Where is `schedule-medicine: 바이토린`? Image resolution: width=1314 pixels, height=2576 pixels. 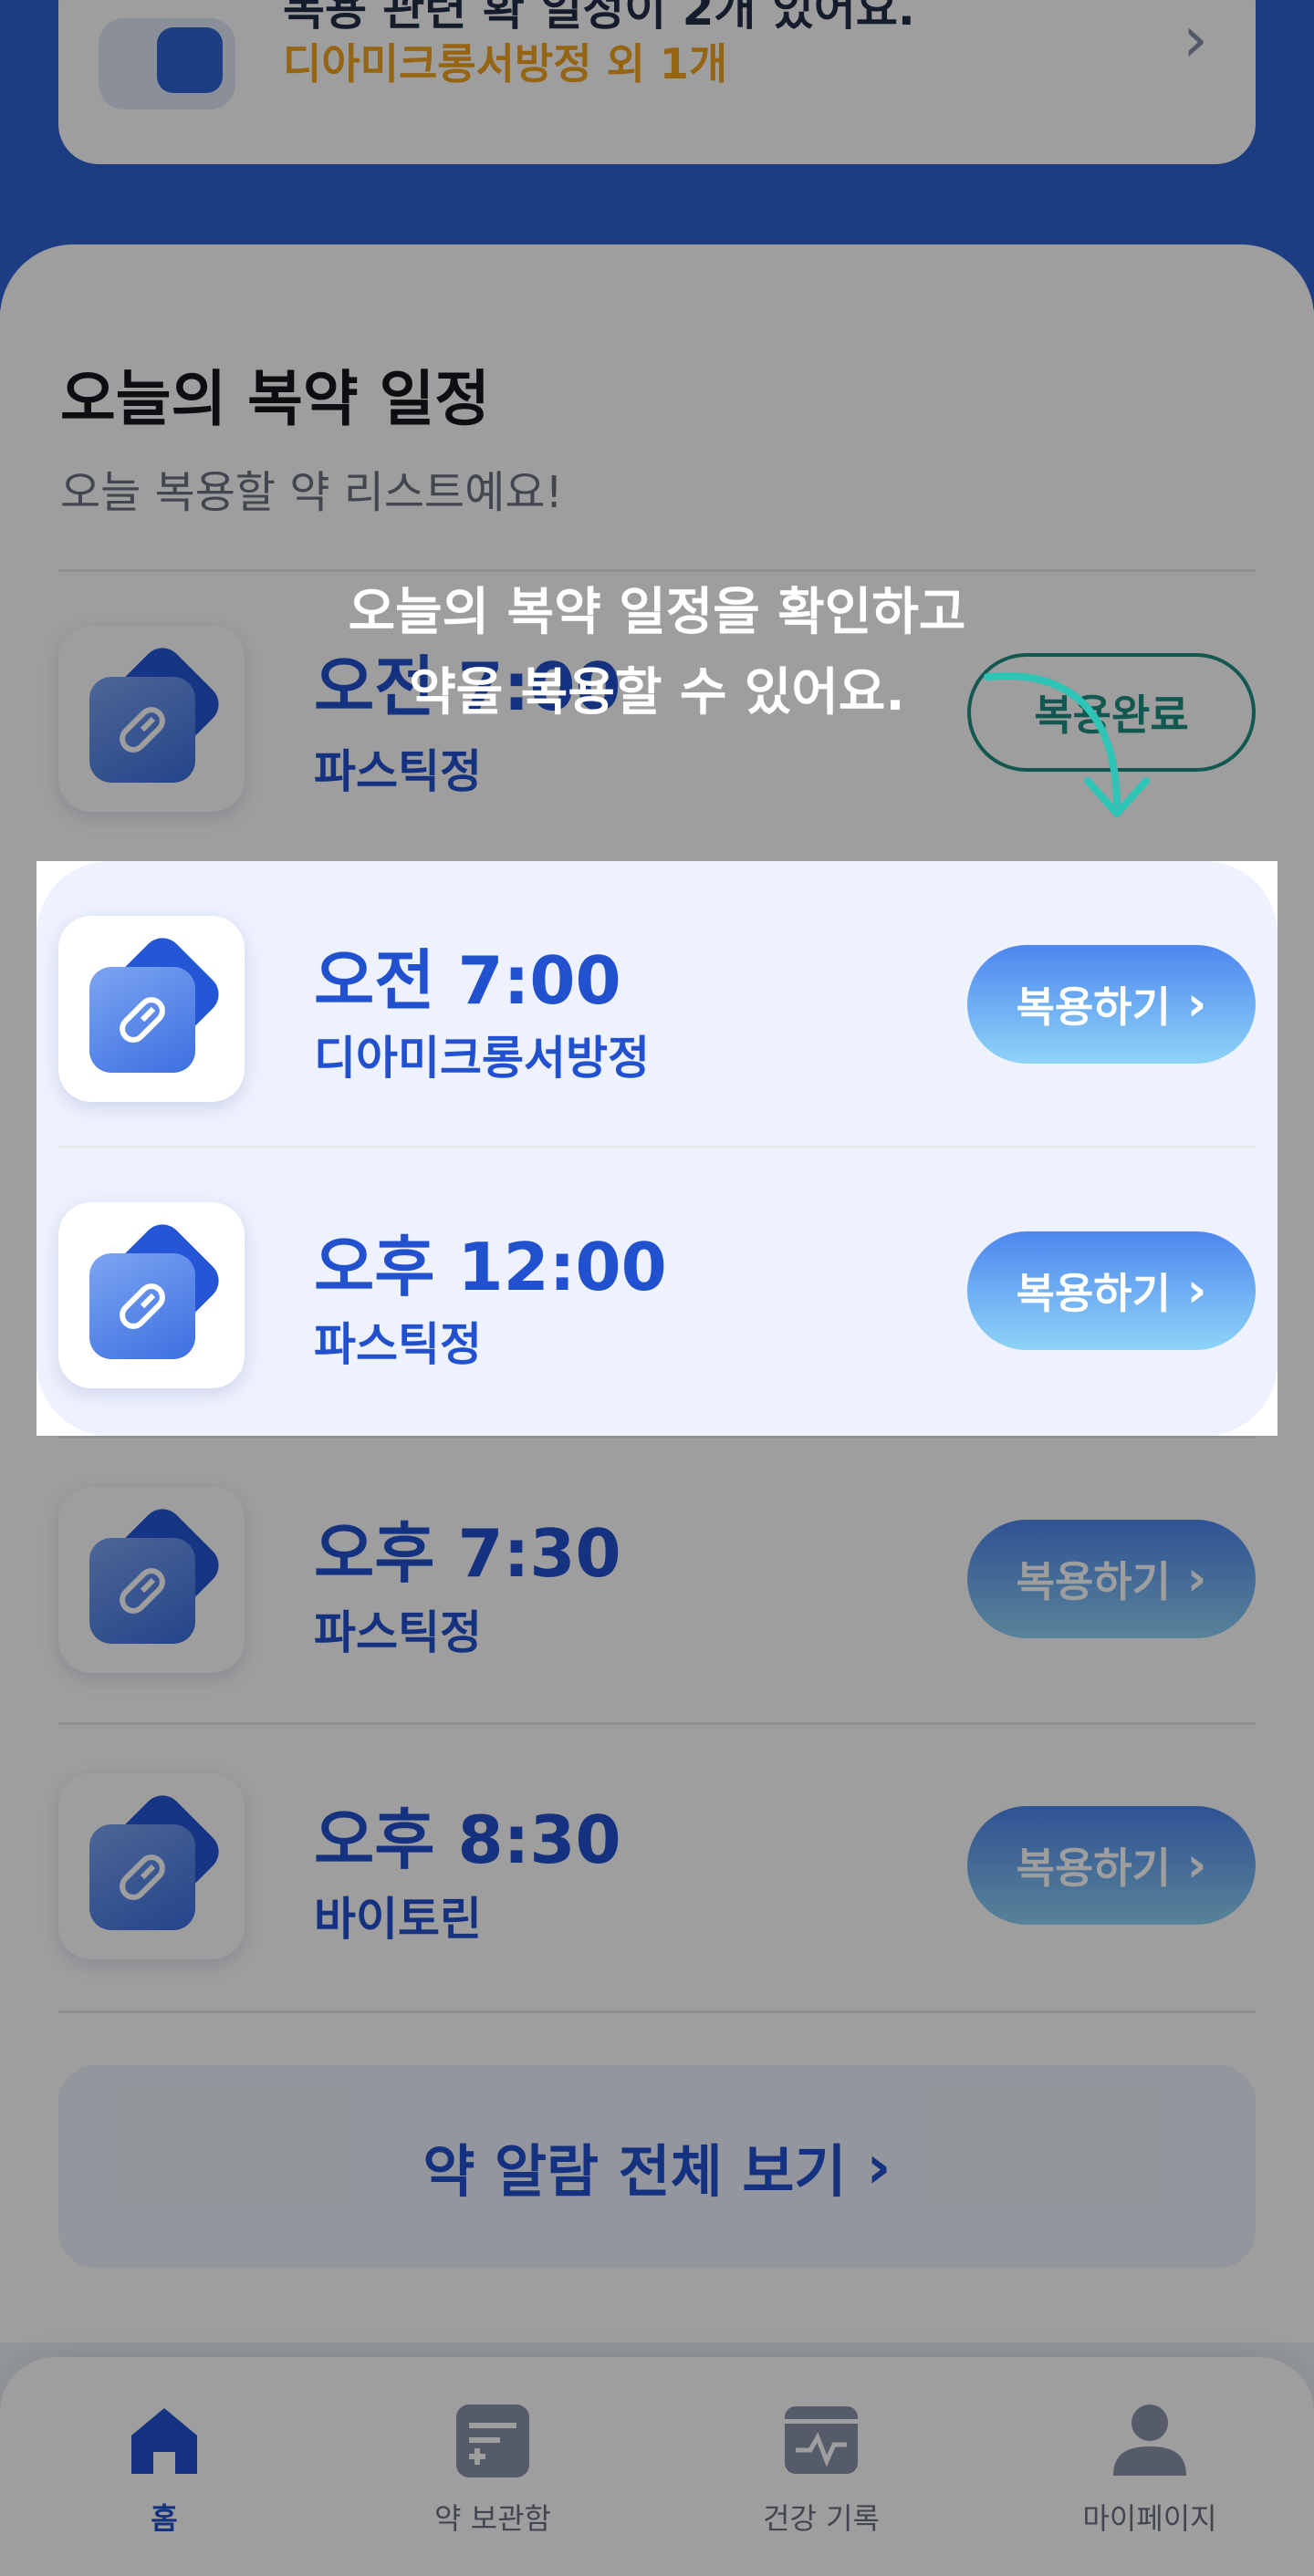 schedule-medicine: 바이토린 is located at coordinates (398, 1919).